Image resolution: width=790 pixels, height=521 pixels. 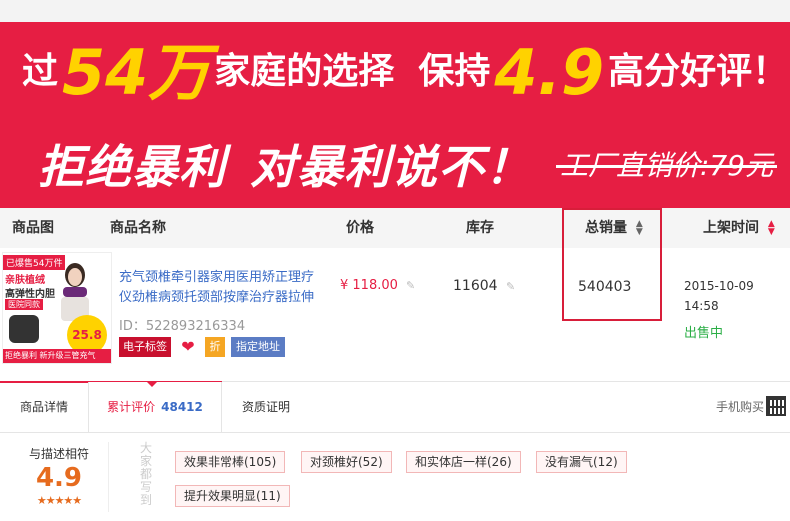 I want to click on review-tag: 对颈椎好(52), so click(x=346, y=462).